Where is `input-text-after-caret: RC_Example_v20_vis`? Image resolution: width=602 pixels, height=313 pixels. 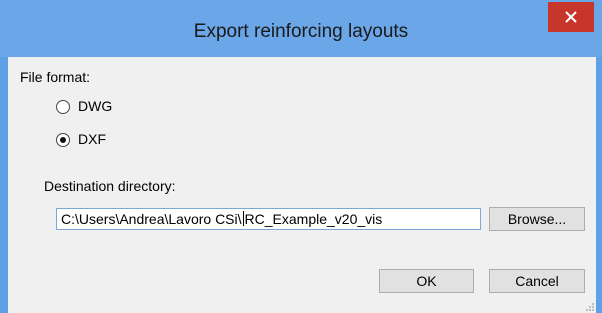 input-text-after-caret: RC_Example_v20_vis is located at coordinates (313, 219).